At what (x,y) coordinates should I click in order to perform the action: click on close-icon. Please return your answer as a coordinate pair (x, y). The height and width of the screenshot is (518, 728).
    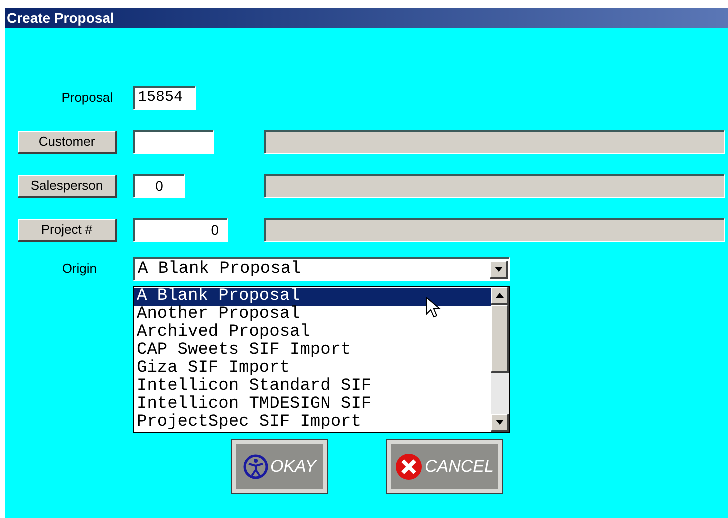
    Looking at the image, I should click on (409, 466).